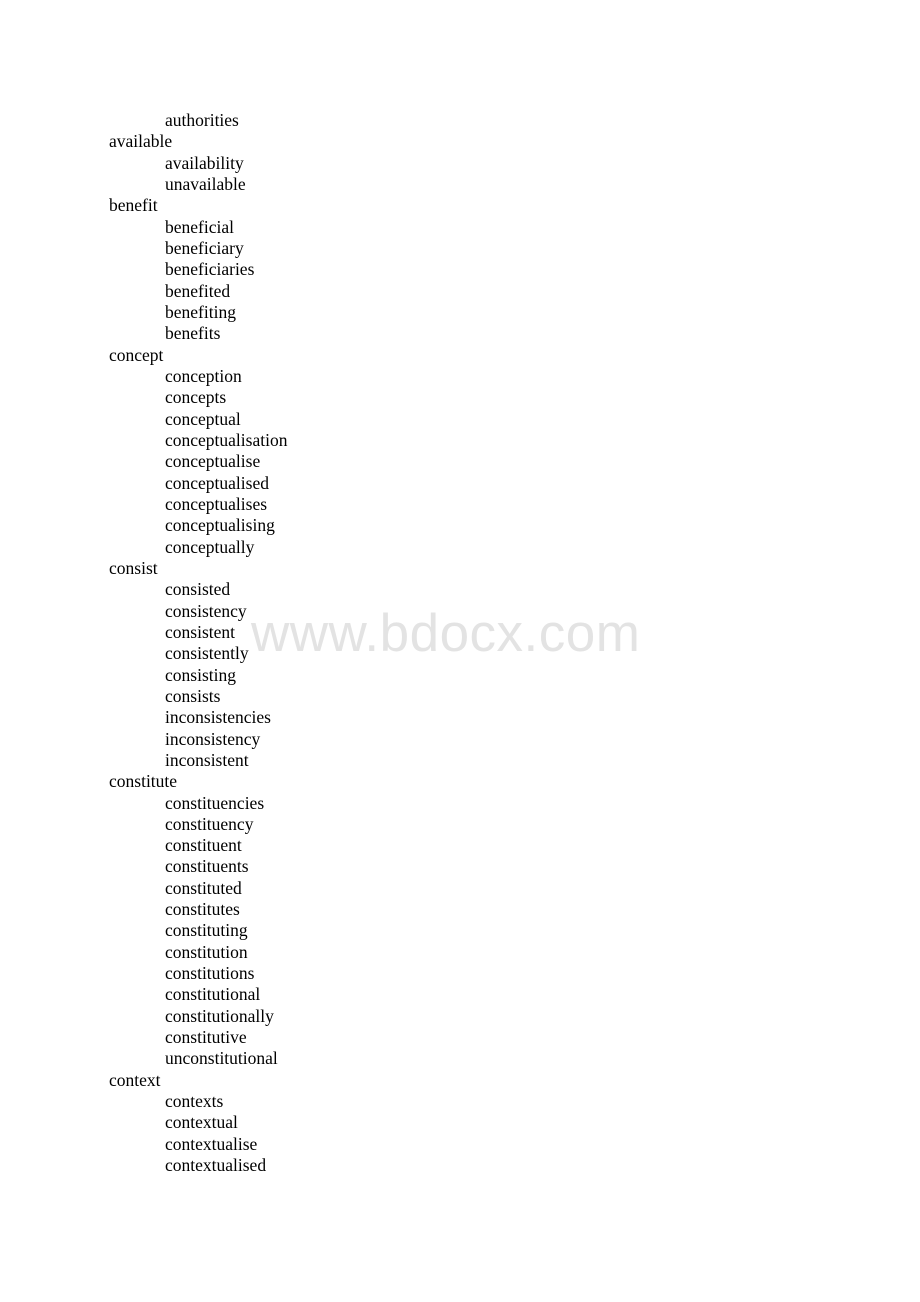 This screenshot has height=1302, width=920. What do you see at coordinates (196, 397) in the screenshot?
I see `word-form: concepts` at bounding box center [196, 397].